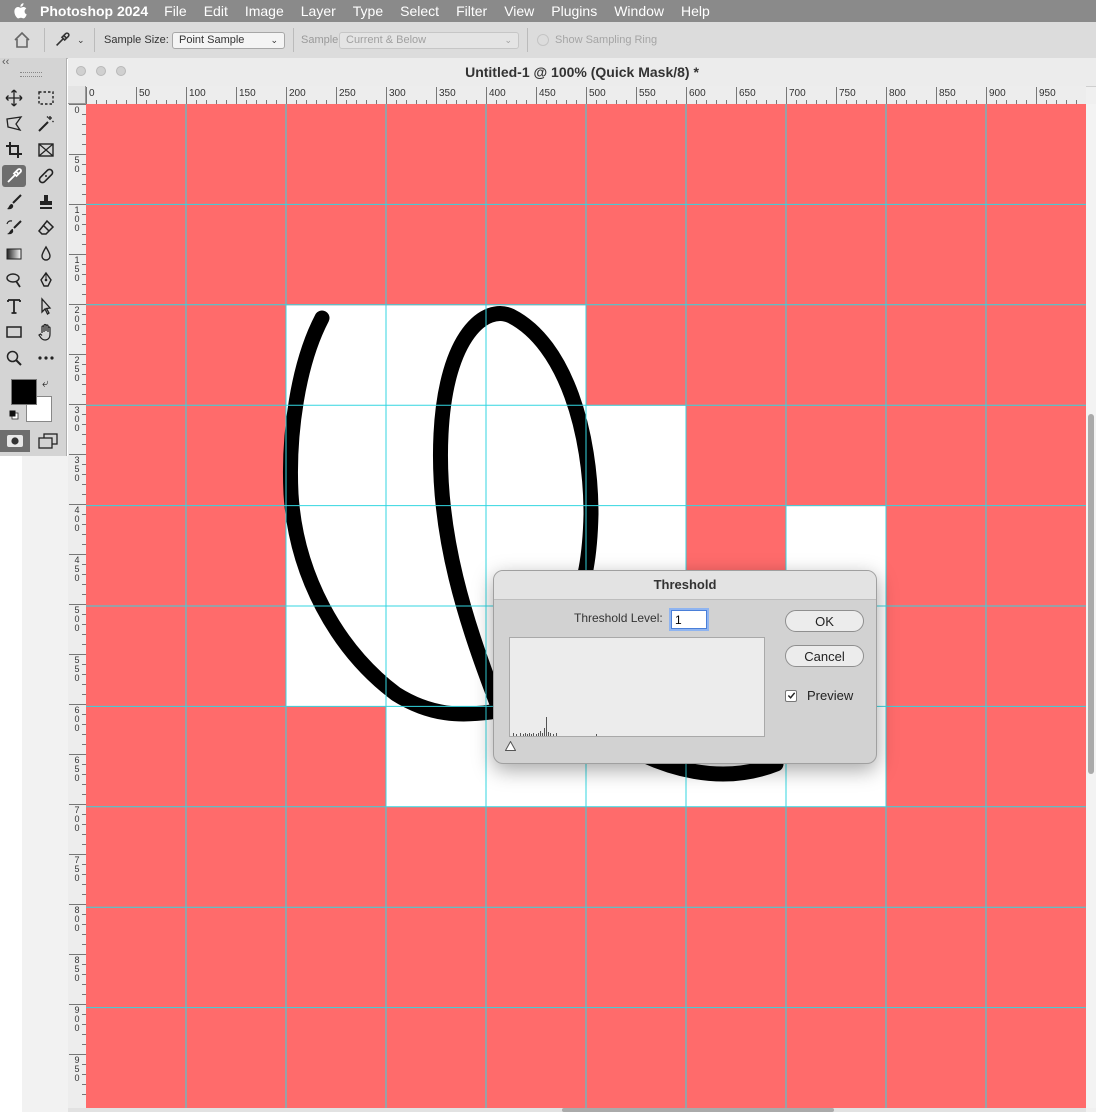  I want to click on h-ruler-label: 650, so click(747, 93).